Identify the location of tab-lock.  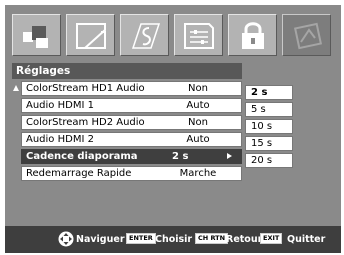
(252, 35).